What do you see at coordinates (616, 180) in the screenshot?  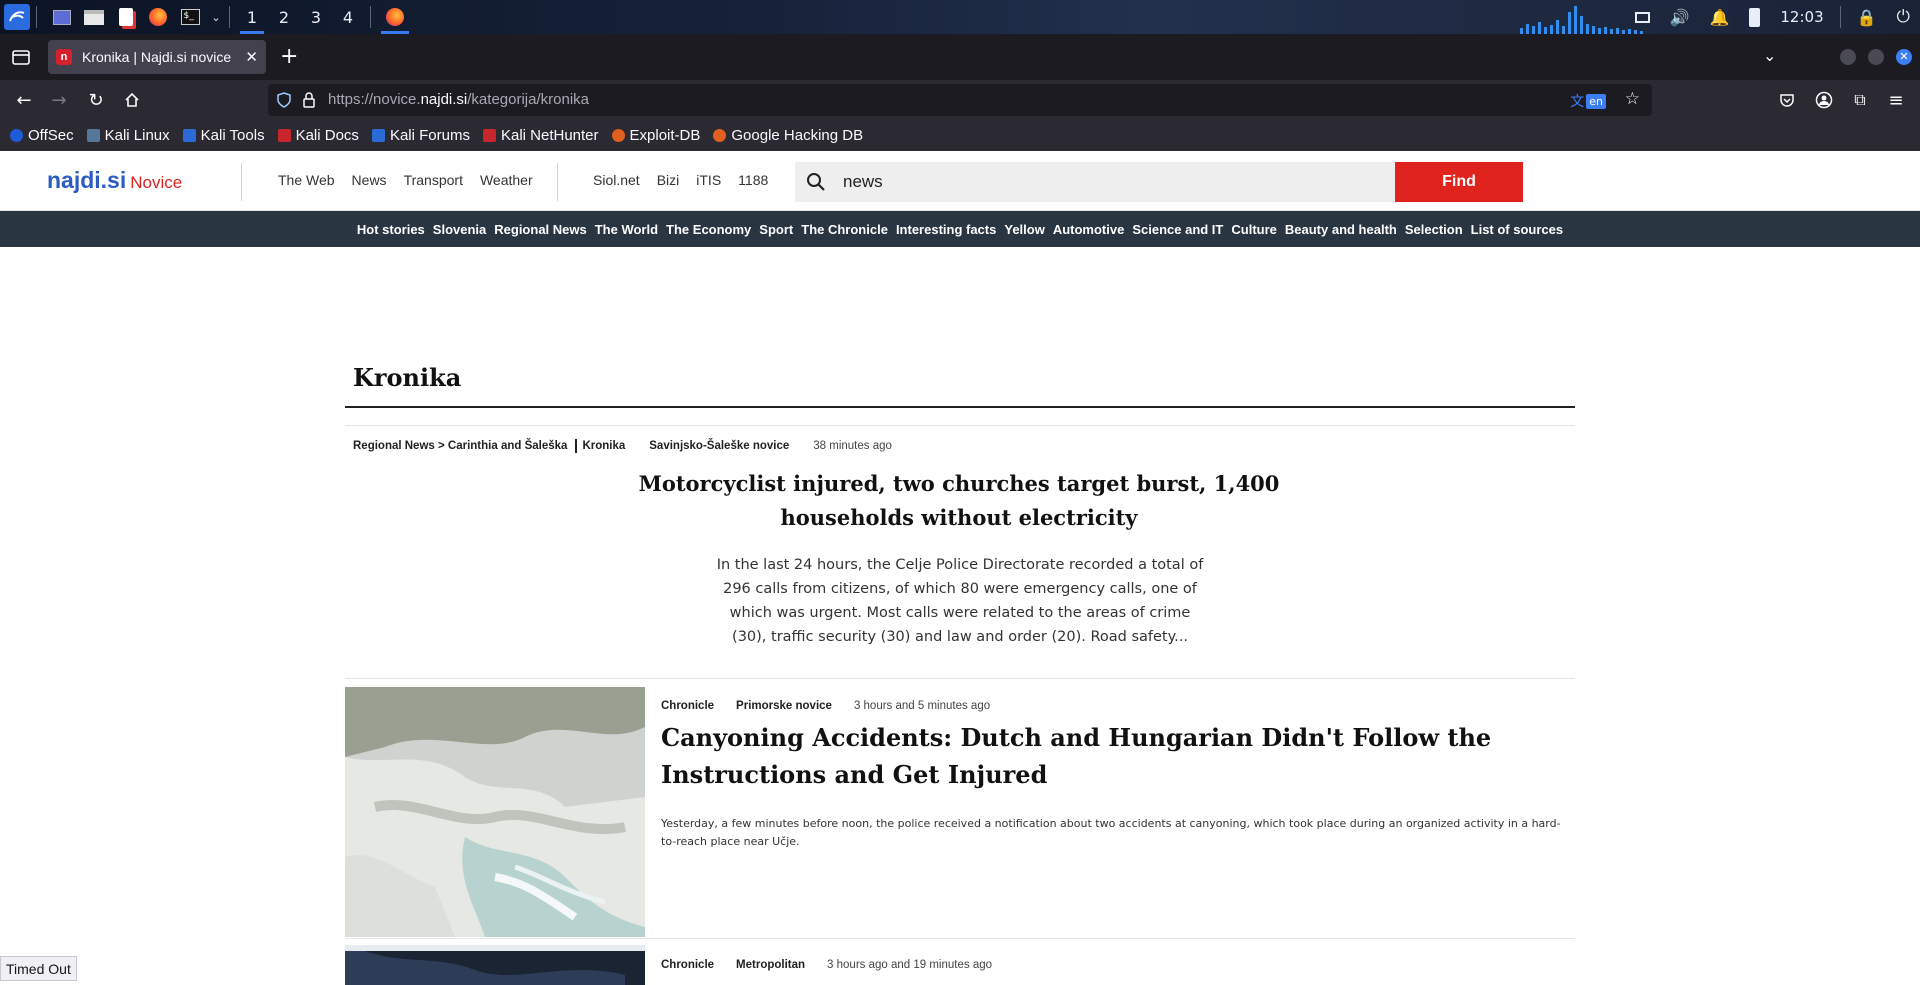 I see `link-siol: Siol.net` at bounding box center [616, 180].